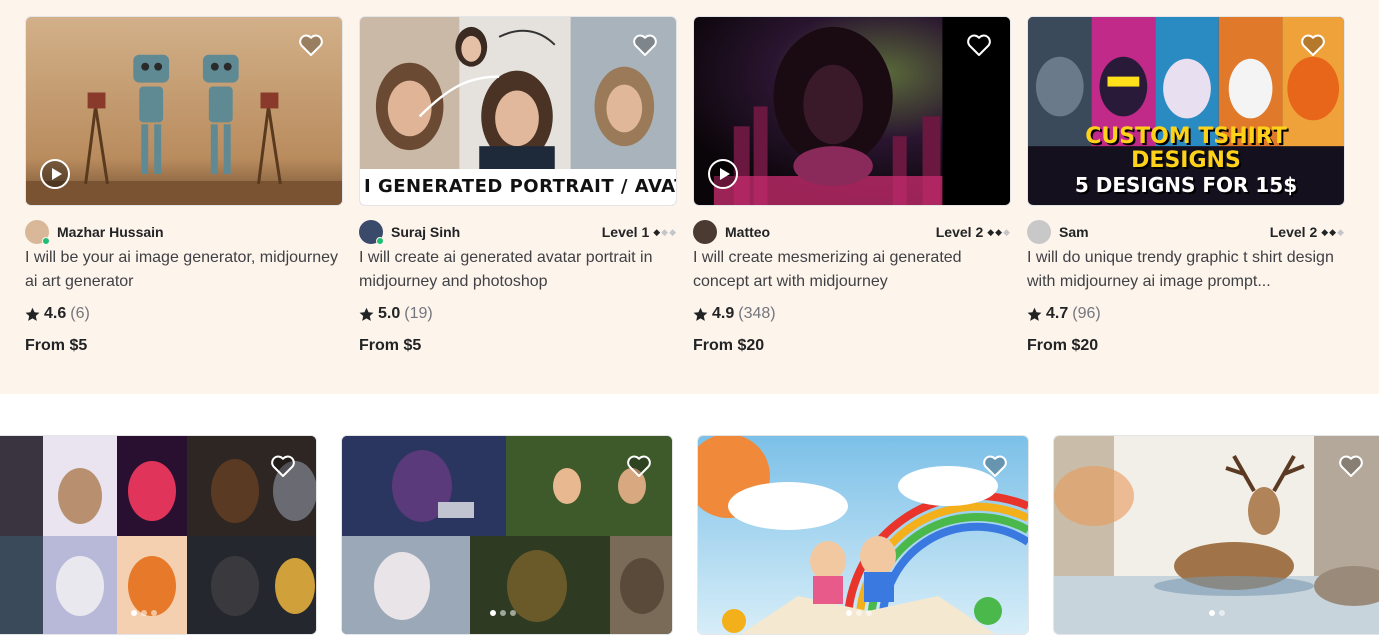 The width and height of the screenshot is (1379, 638). I want to click on concept-art-artwork, so click(852, 111).